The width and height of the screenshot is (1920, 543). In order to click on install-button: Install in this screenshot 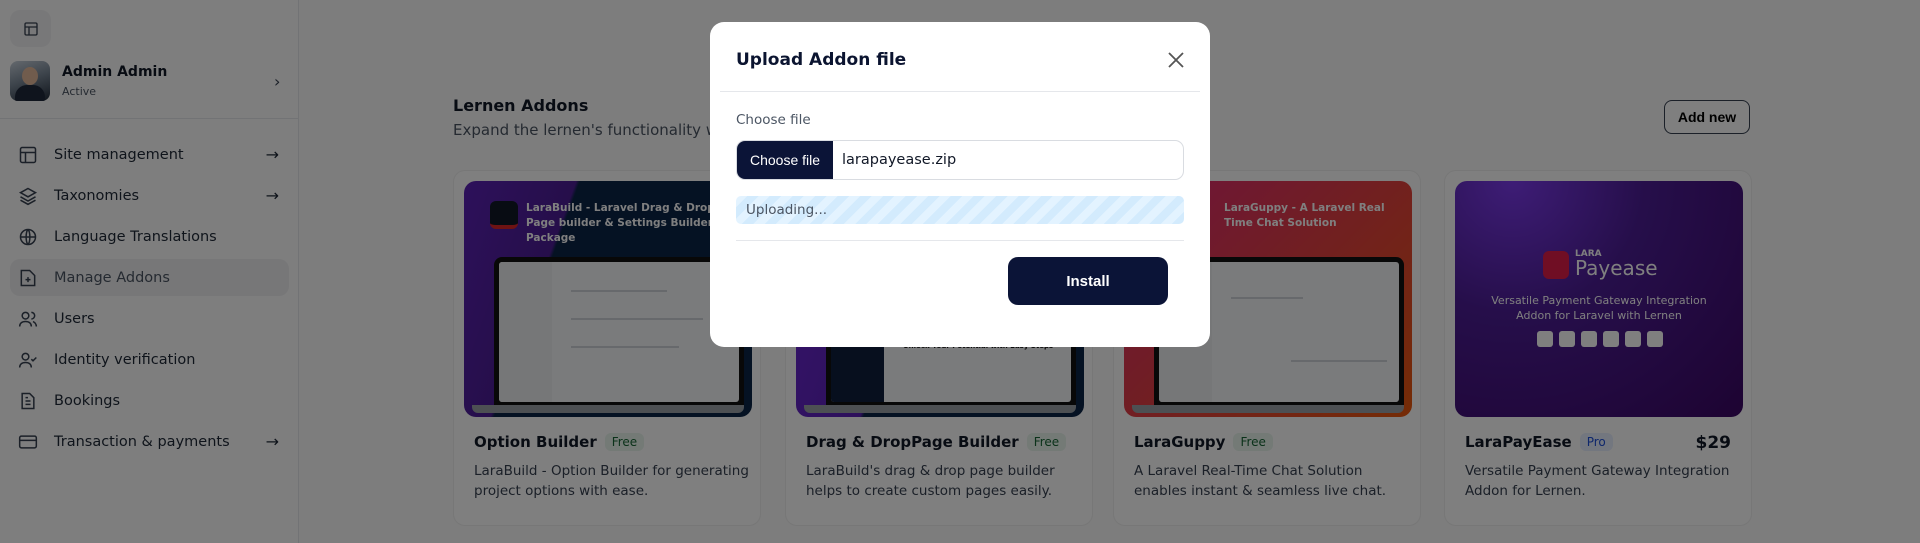, I will do `click(1088, 281)`.